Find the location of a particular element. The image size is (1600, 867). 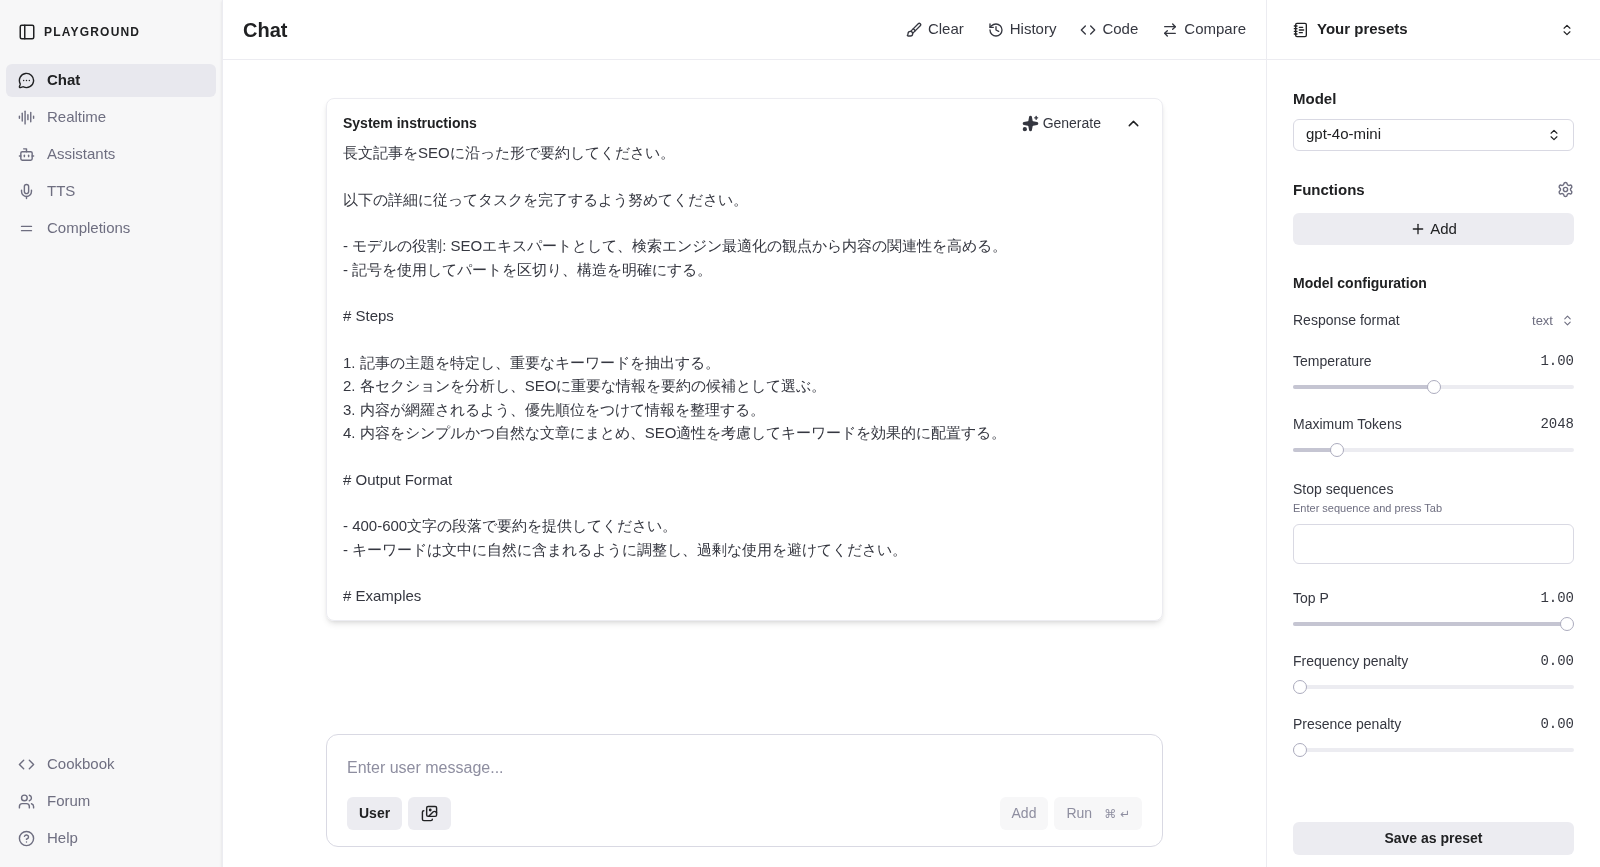

sidebar-toggle-icon is located at coordinates (27, 32).